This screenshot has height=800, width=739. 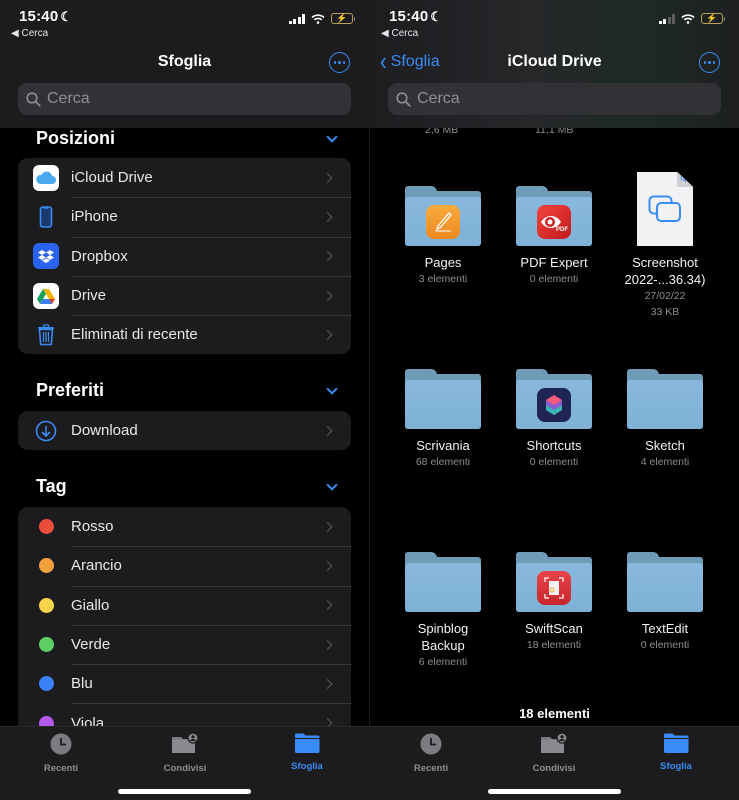 I want to click on cloud-download-icon, so click(x=685, y=178).